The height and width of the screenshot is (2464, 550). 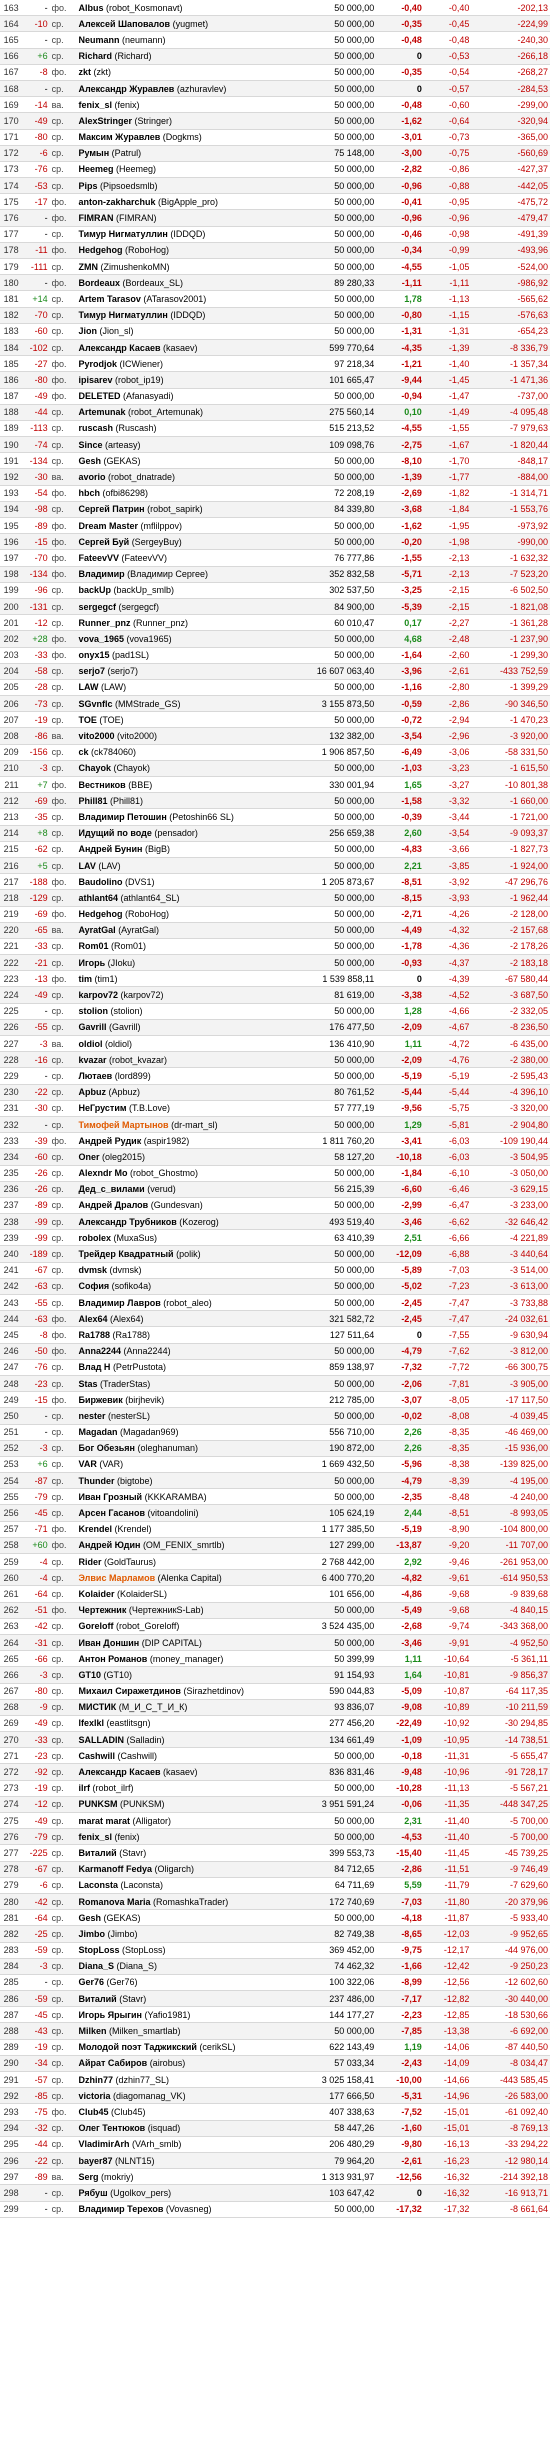 What do you see at coordinates (98, 558) in the screenshot?
I see `participant-name: FateevVV` at bounding box center [98, 558].